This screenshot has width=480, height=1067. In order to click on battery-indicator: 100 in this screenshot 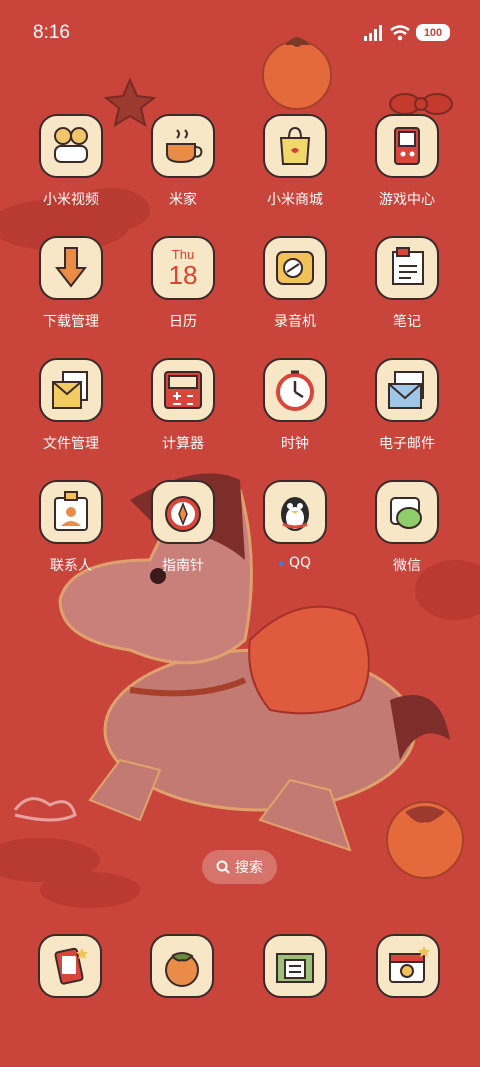, I will do `click(433, 32)`.